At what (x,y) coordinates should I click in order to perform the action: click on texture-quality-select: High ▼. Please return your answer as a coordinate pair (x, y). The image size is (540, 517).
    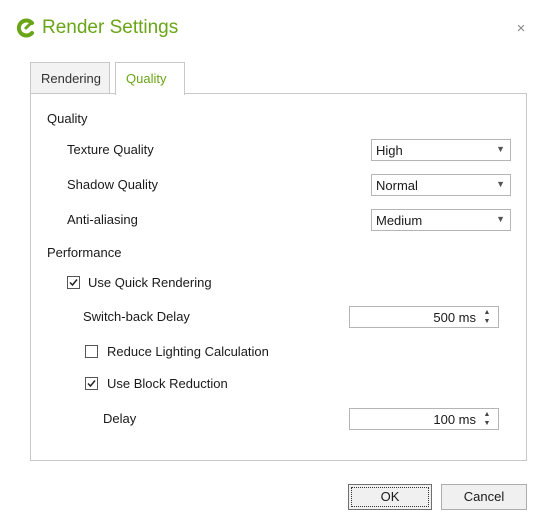
    Looking at the image, I should click on (441, 150).